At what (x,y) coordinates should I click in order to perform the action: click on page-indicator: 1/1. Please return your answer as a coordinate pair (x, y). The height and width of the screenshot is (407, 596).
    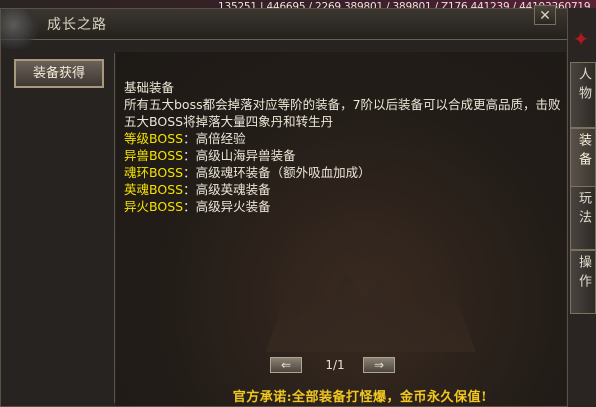
    Looking at the image, I should click on (335, 365).